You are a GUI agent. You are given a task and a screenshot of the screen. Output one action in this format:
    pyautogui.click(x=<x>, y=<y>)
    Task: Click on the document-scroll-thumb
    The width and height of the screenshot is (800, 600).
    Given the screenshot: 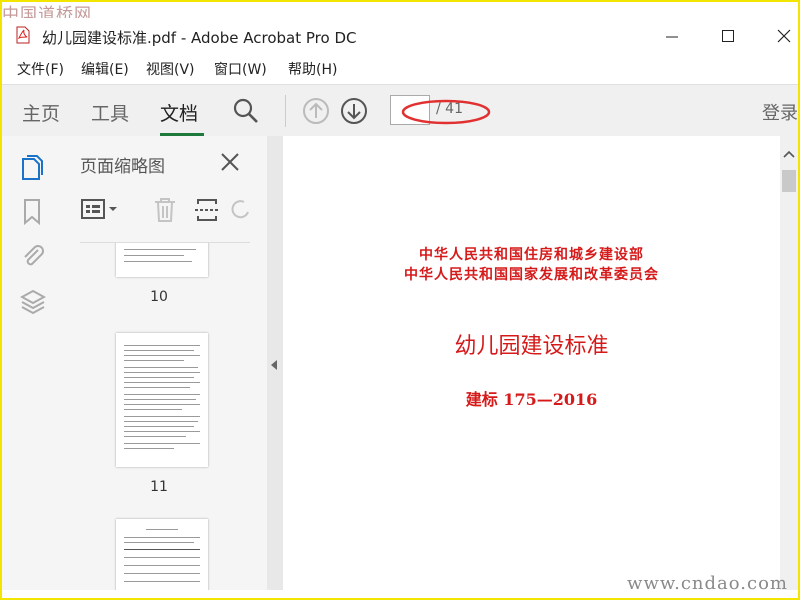 What is the action you would take?
    pyautogui.click(x=789, y=181)
    